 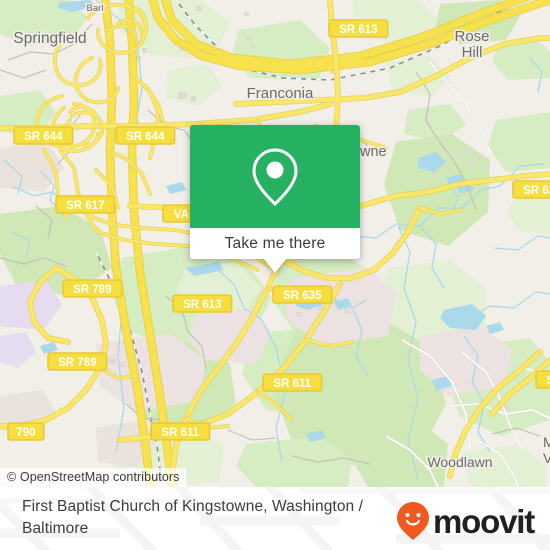 What do you see at coordinates (459, 462) in the screenshot?
I see `map-place-label: Woodlawn` at bounding box center [459, 462].